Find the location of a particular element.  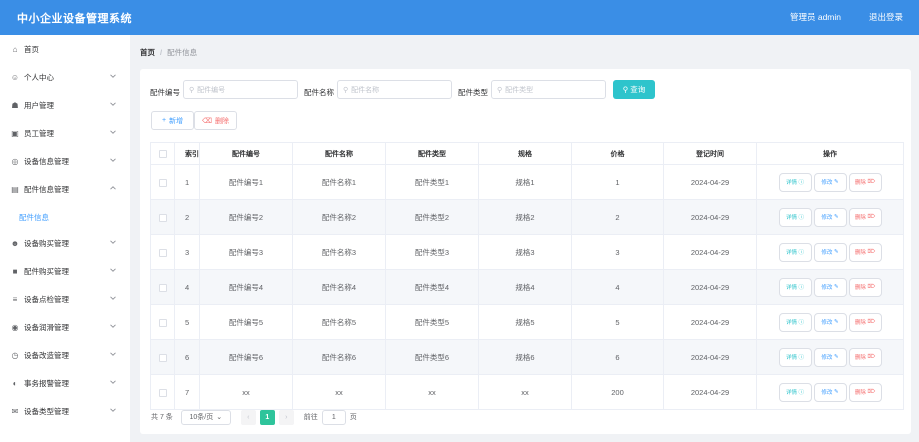

sidebar-item-label: 设备信息管理 is located at coordinates (46, 161).